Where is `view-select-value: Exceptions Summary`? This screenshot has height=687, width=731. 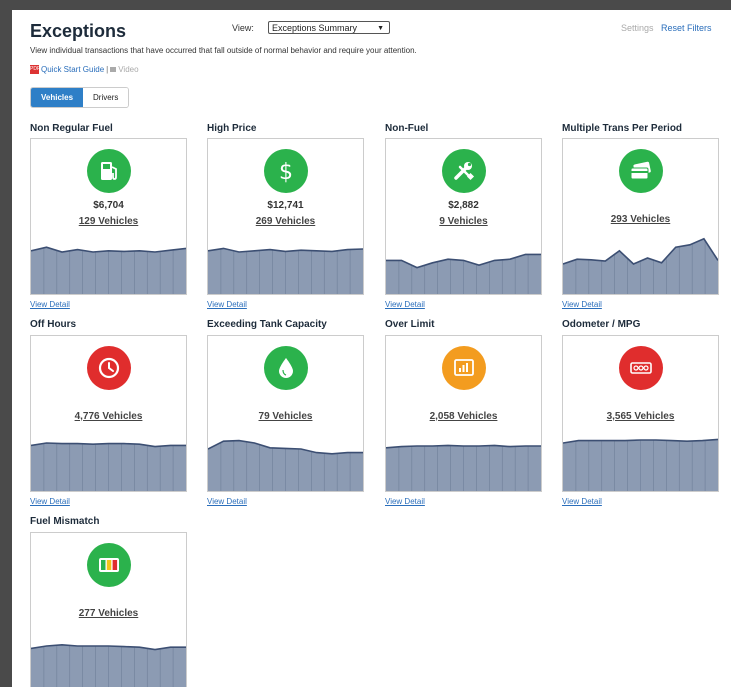 view-select-value: Exceptions Summary is located at coordinates (315, 28).